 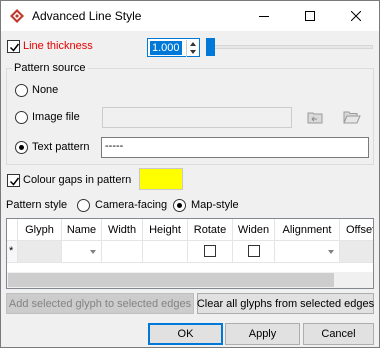 What do you see at coordinates (210, 230) in the screenshot?
I see `column-header-rotate: Rotate` at bounding box center [210, 230].